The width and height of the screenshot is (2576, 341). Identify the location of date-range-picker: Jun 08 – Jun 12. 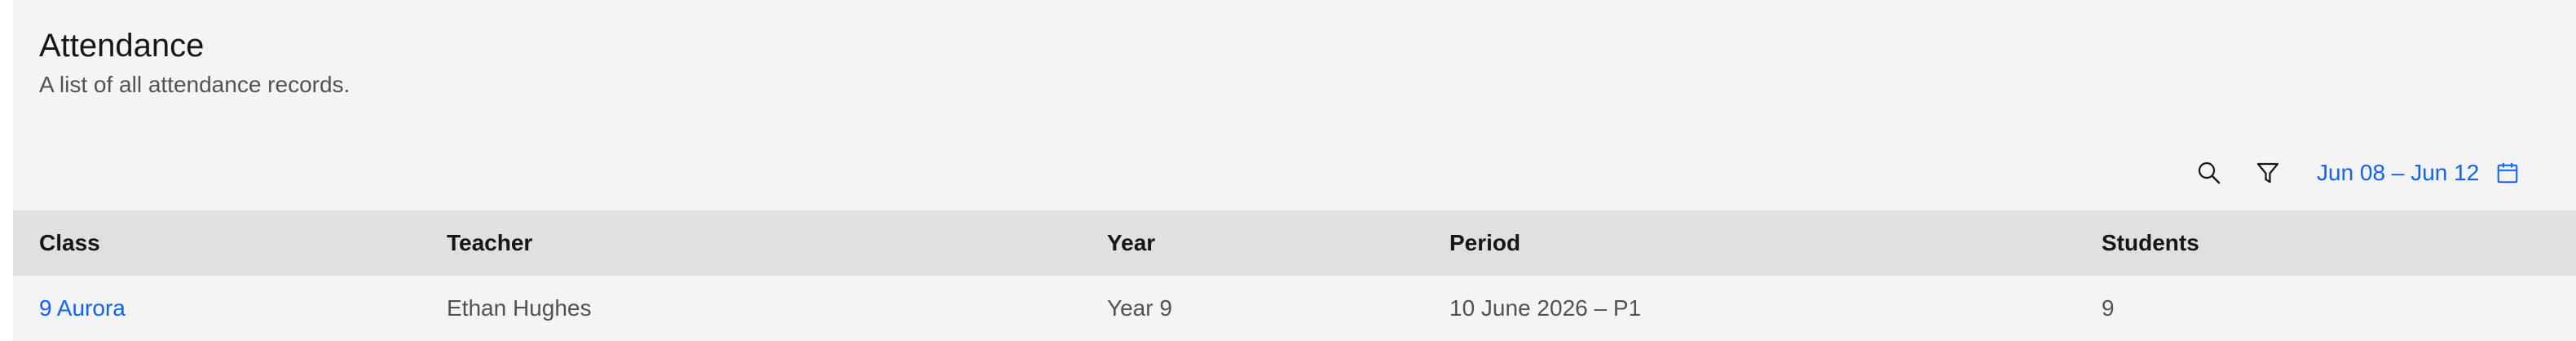
(2418, 173).